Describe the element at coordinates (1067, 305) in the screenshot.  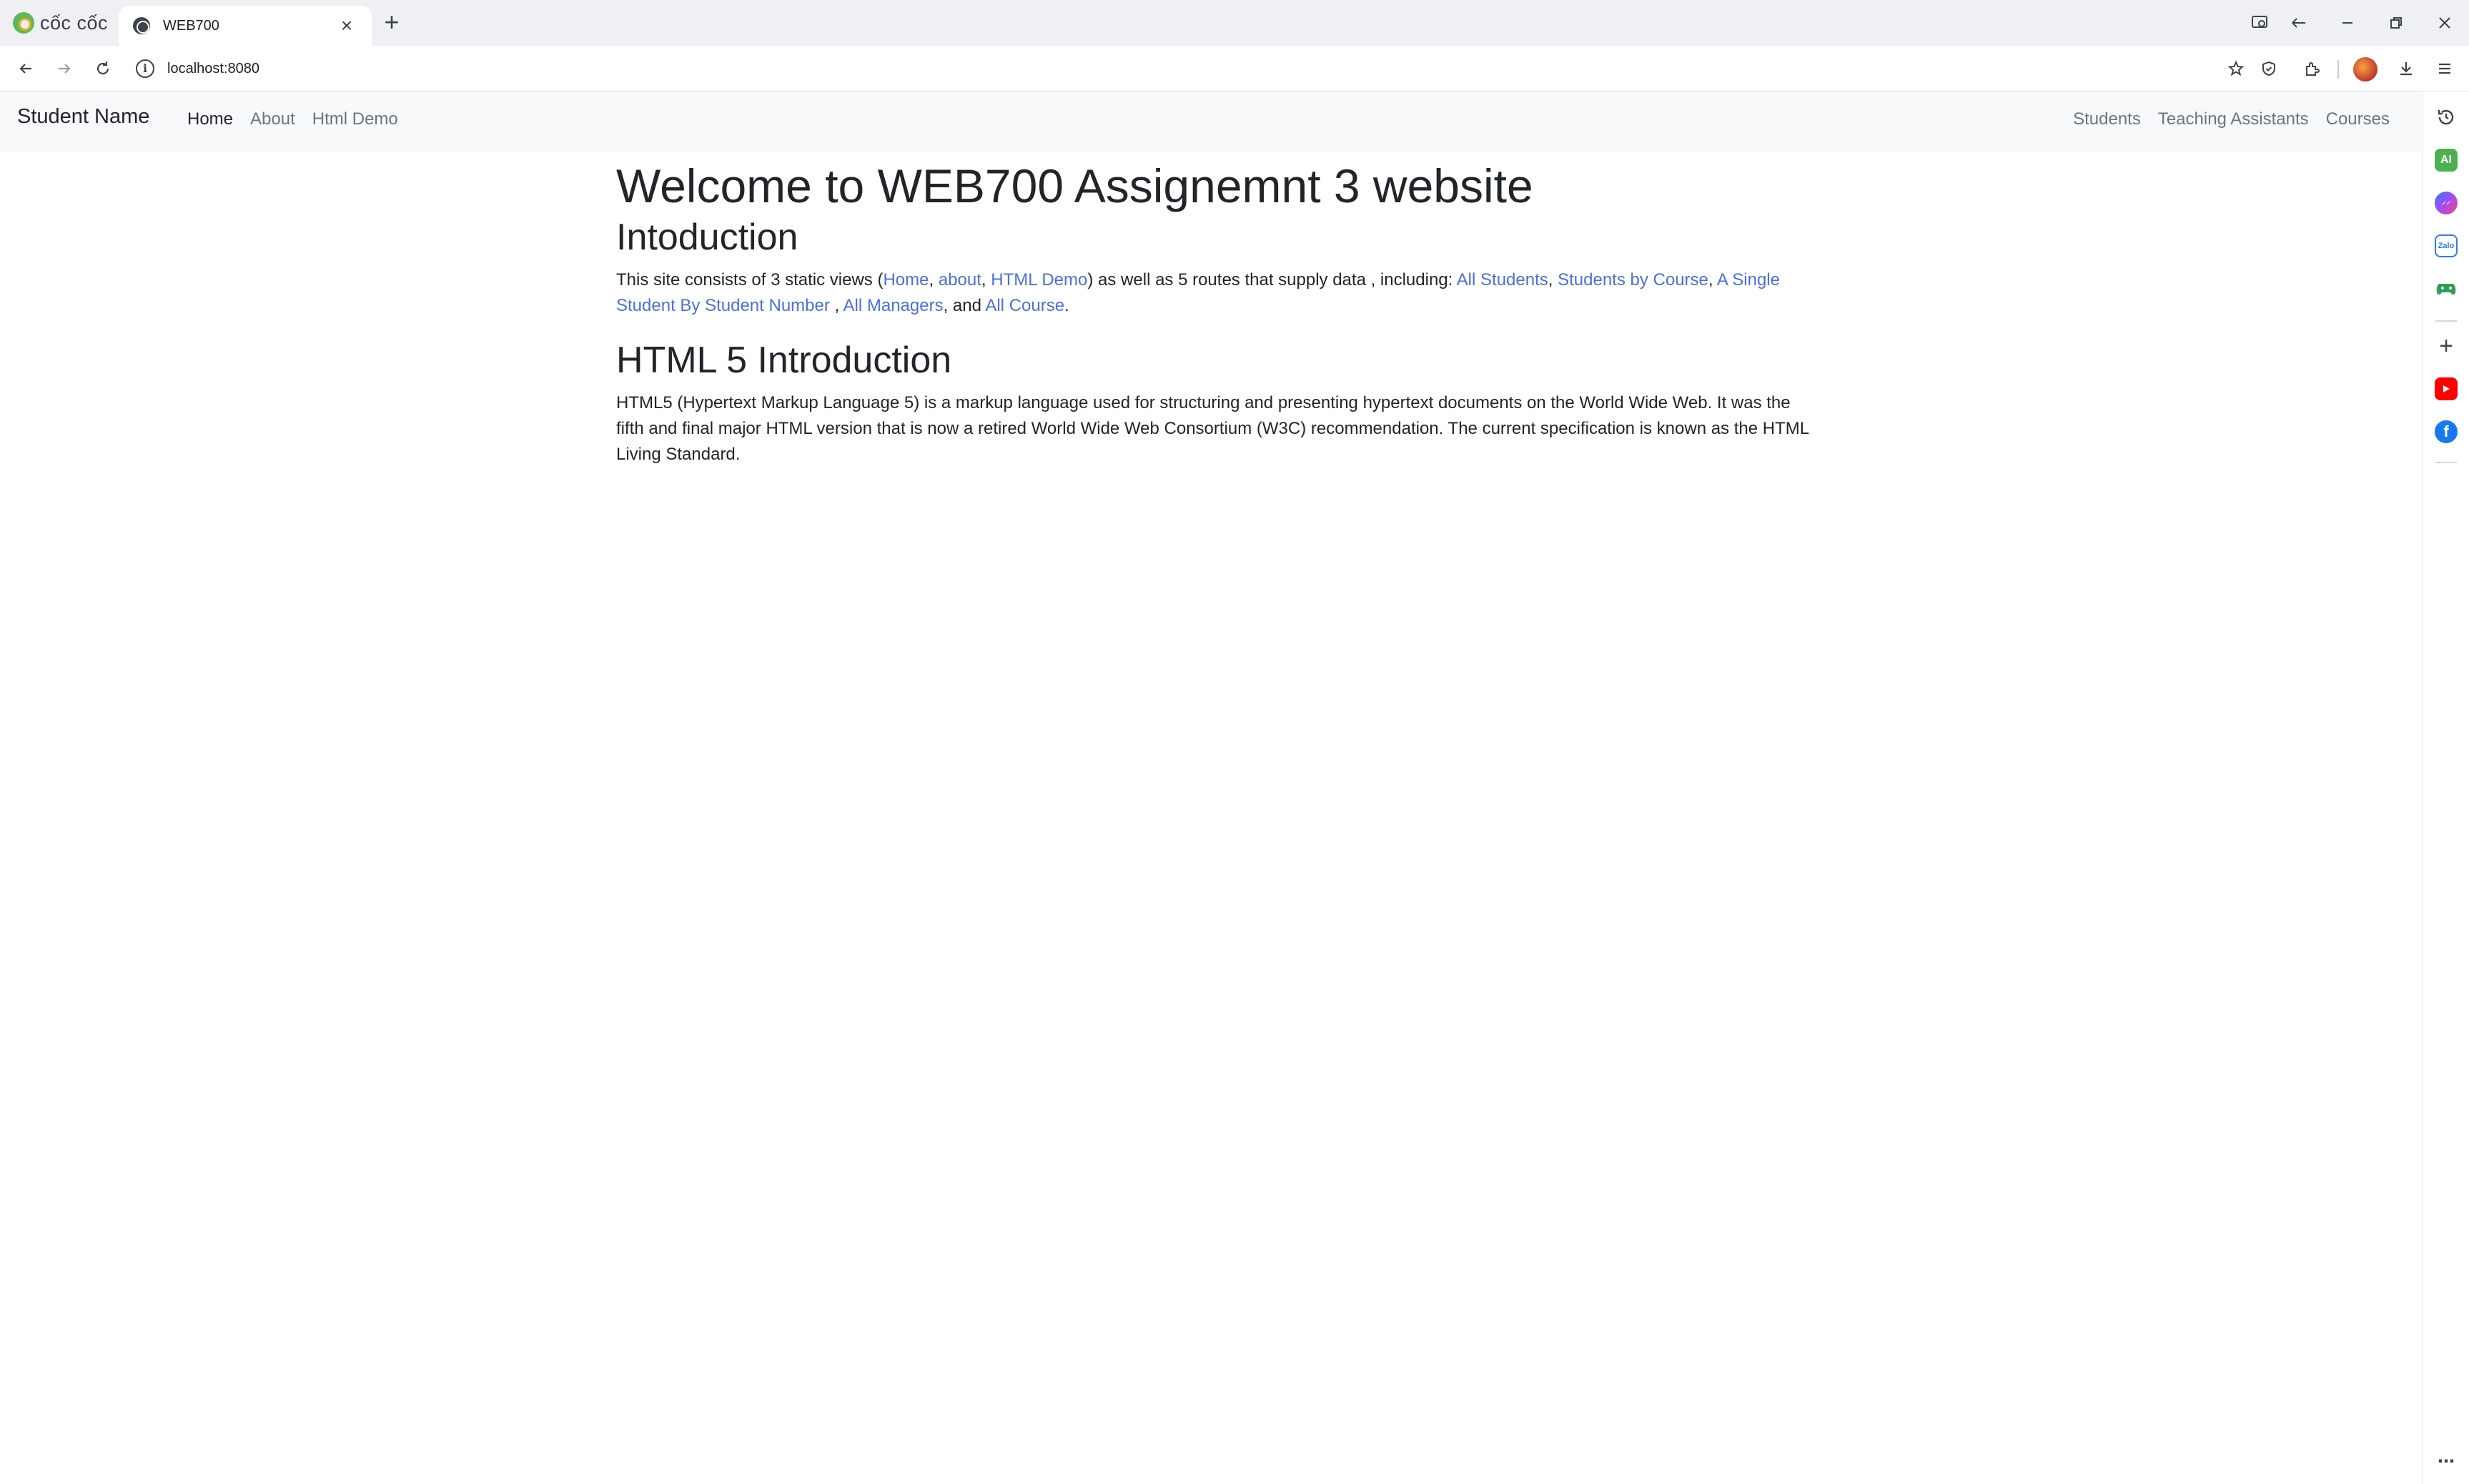
I see `intro-text: .` at that location.